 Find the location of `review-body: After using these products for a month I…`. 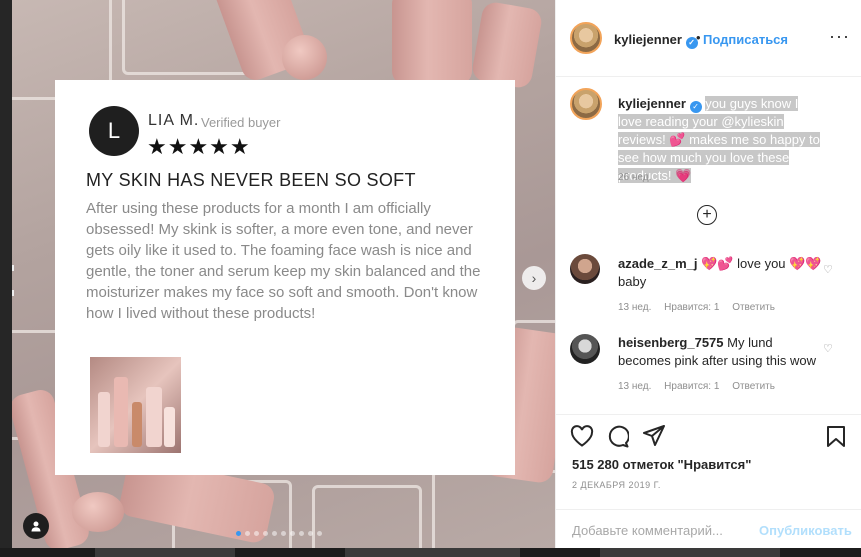

review-body: After using these products for a month I… is located at coordinates (283, 261).